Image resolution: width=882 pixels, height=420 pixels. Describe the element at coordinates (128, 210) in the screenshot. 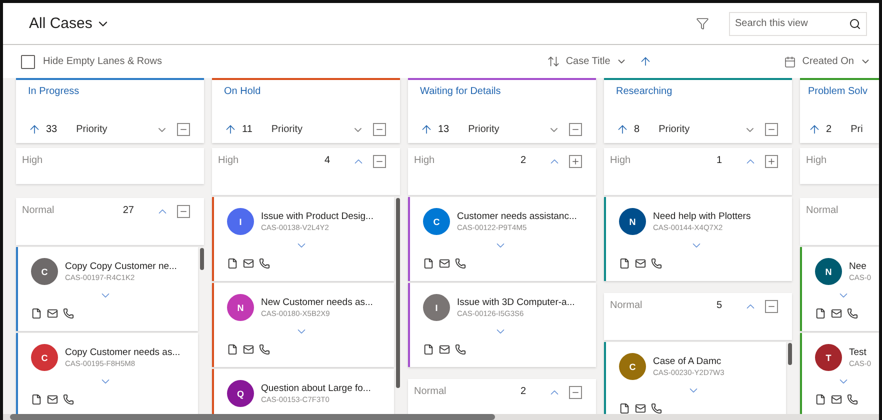

I see `group-count: 27` at that location.